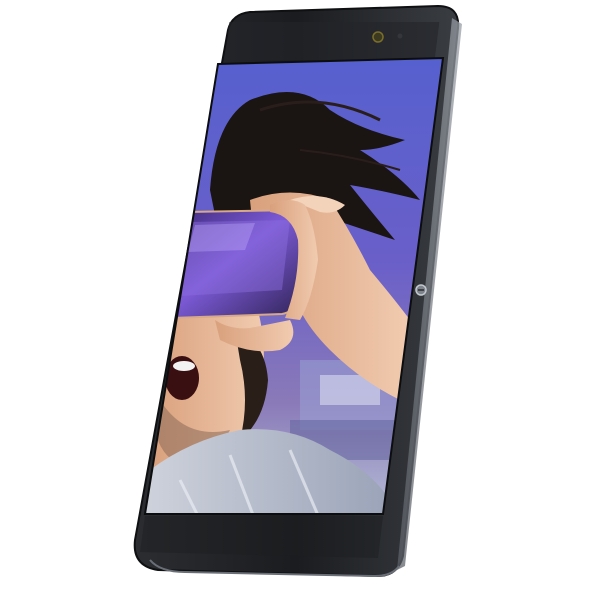 This screenshot has width=599, height=599. What do you see at coordinates (378, 37) in the screenshot?
I see `front-camera-icon` at bounding box center [378, 37].